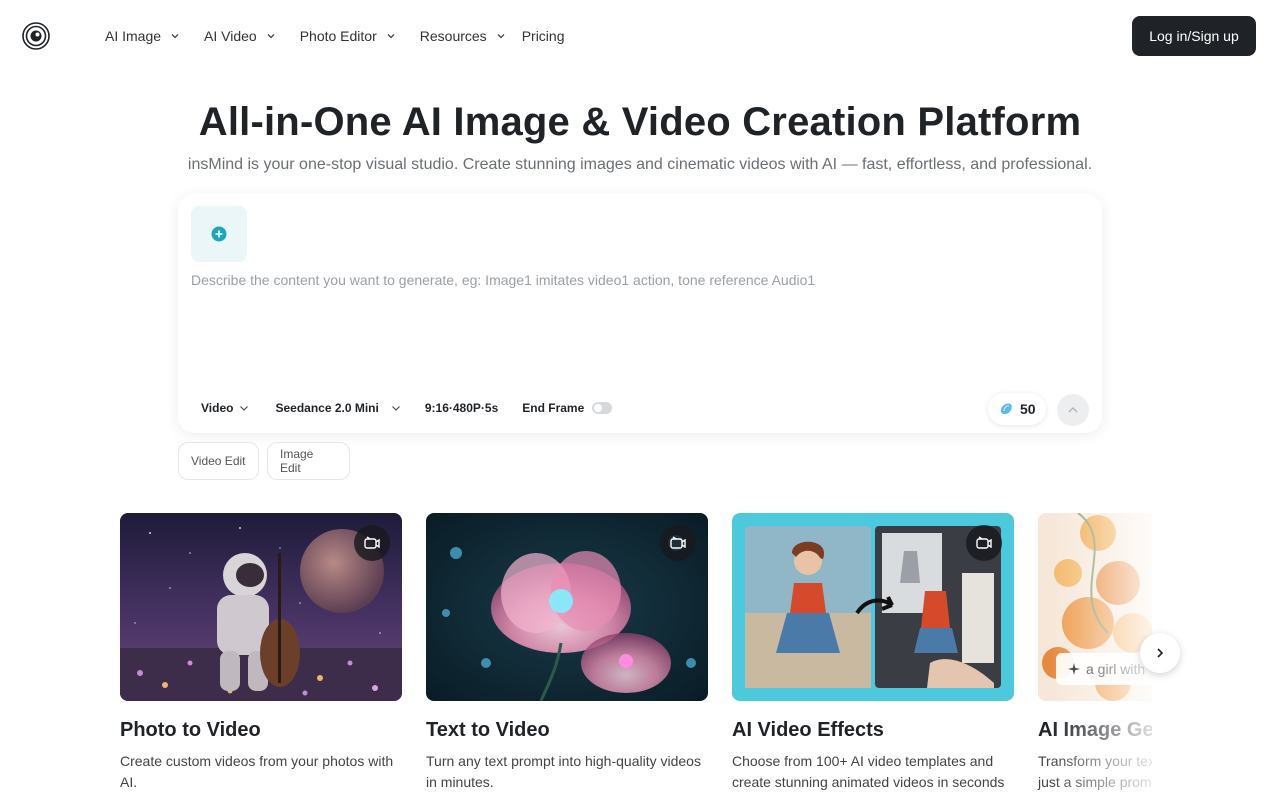 Image resolution: width=1280 pixels, height=800 pixels. I want to click on card-title: Photo to Video, so click(190, 730).